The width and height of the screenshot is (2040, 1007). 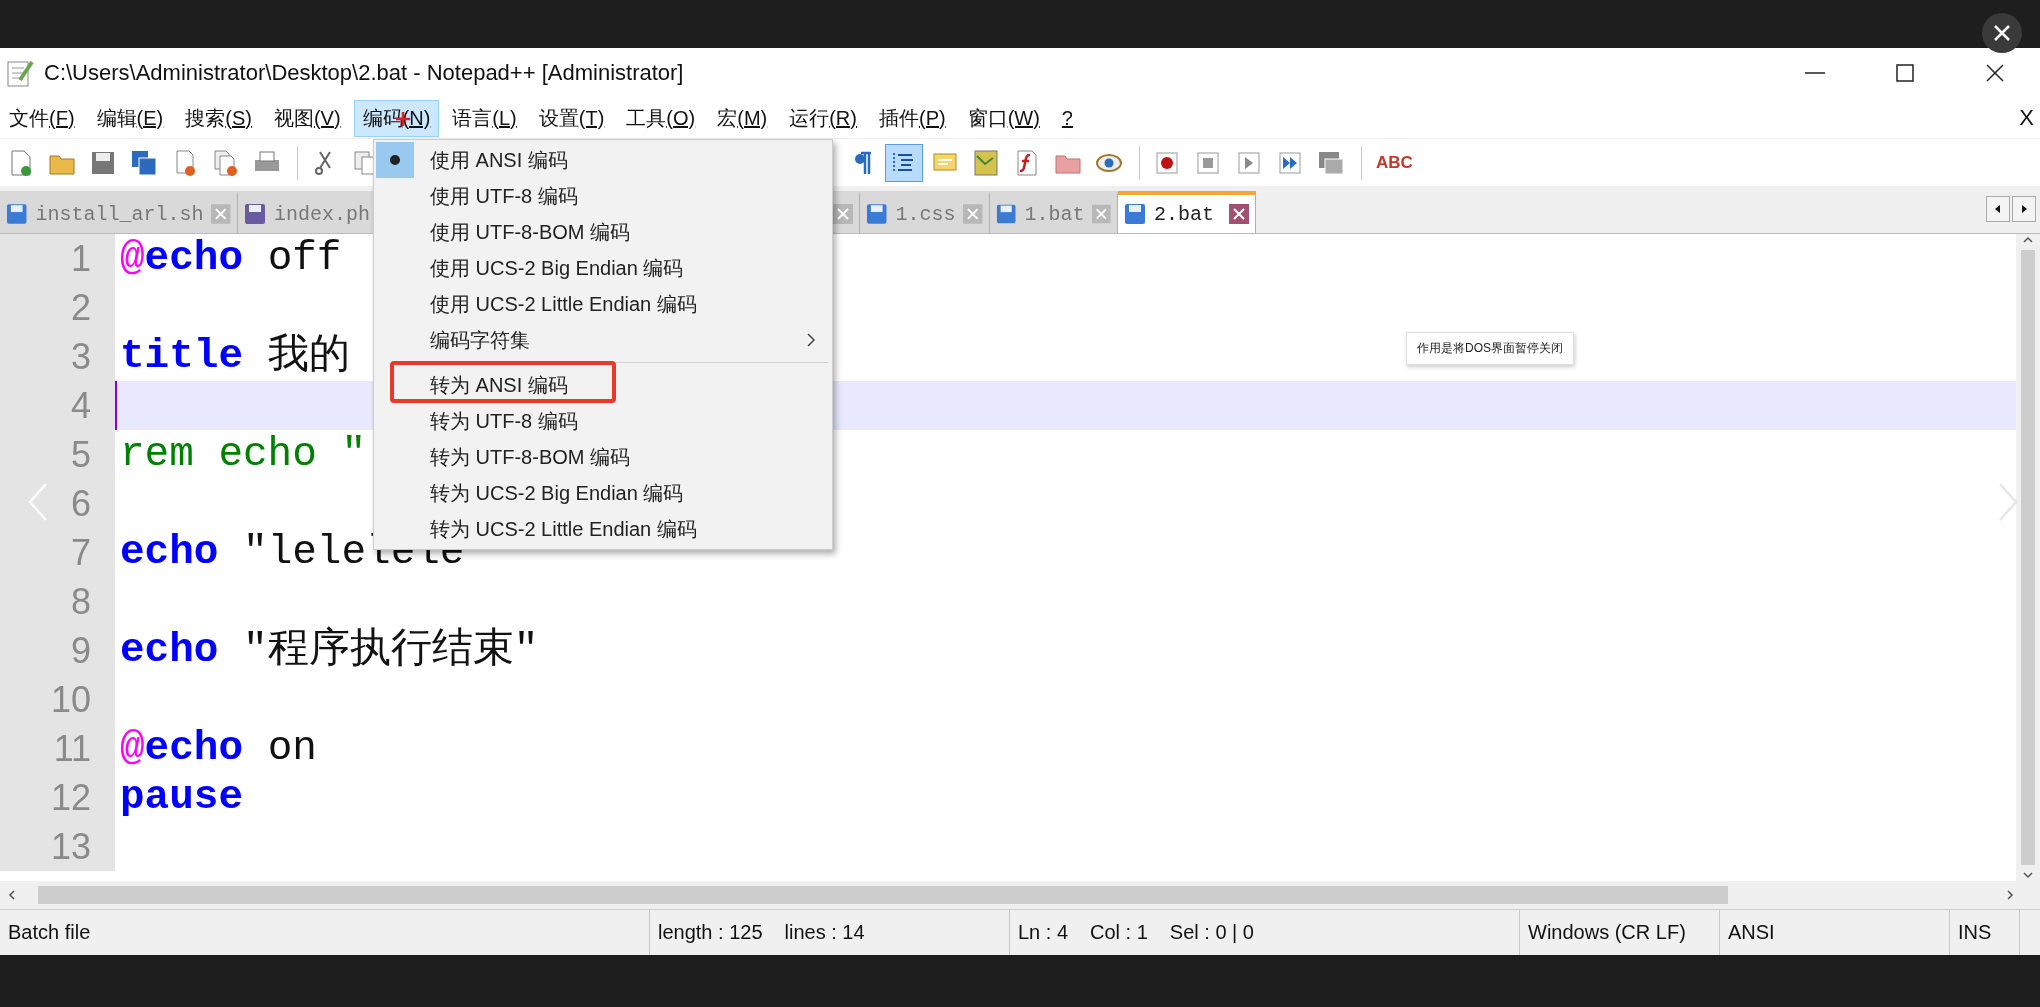 What do you see at coordinates (2026, 118) in the screenshot?
I see `close-document-button: X` at bounding box center [2026, 118].